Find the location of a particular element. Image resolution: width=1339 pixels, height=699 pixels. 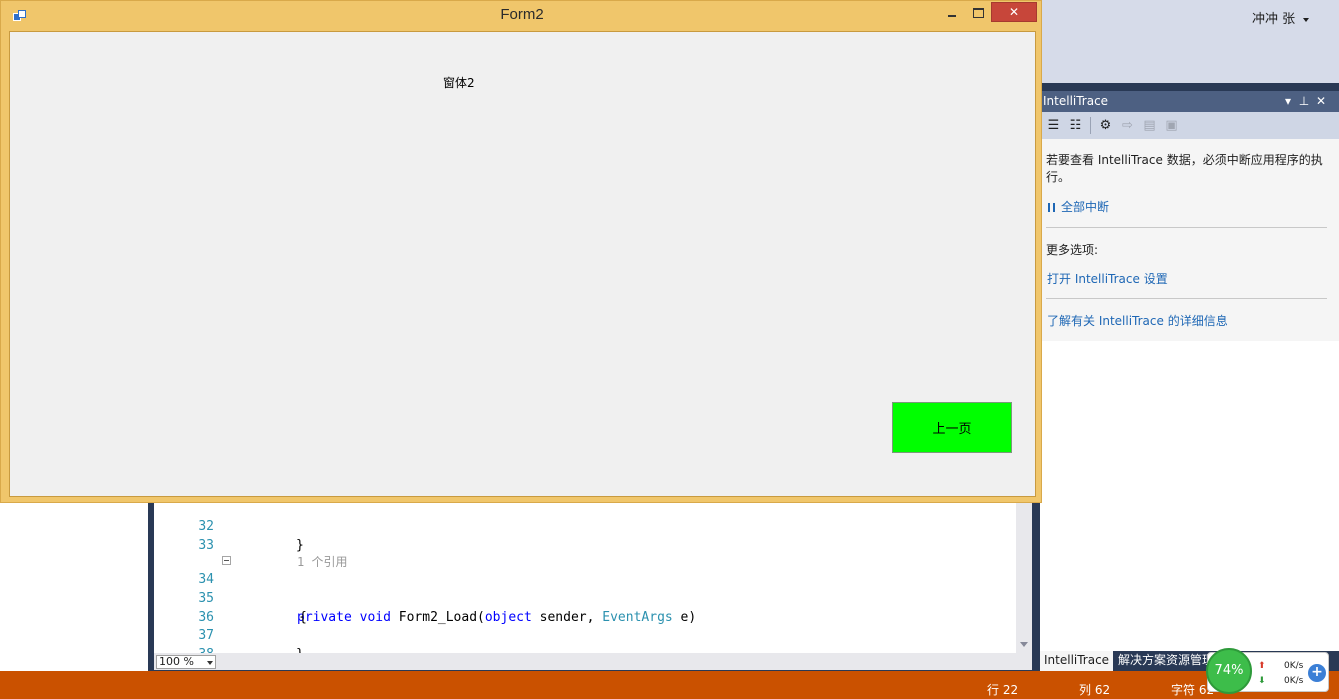

intellitrace-header: IntelliTrace ▾ ⊥ ✕ is located at coordinates (1189, 101).